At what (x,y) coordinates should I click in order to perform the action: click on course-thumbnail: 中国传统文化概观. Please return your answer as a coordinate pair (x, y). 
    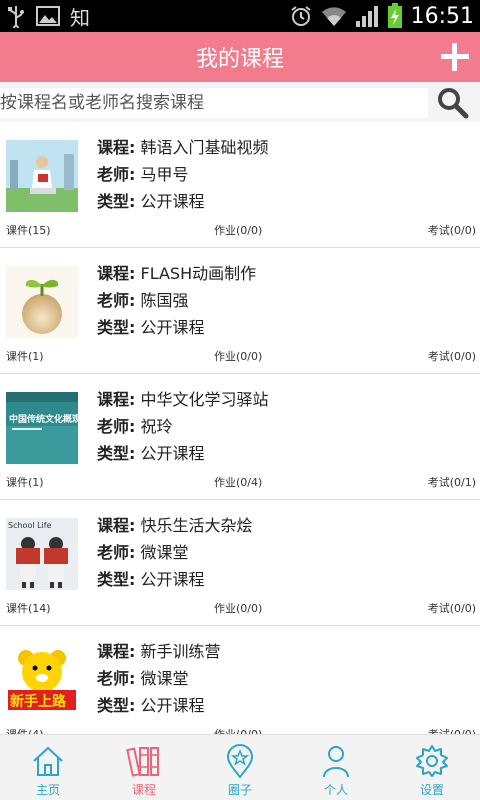
    Looking at the image, I should click on (42, 428).